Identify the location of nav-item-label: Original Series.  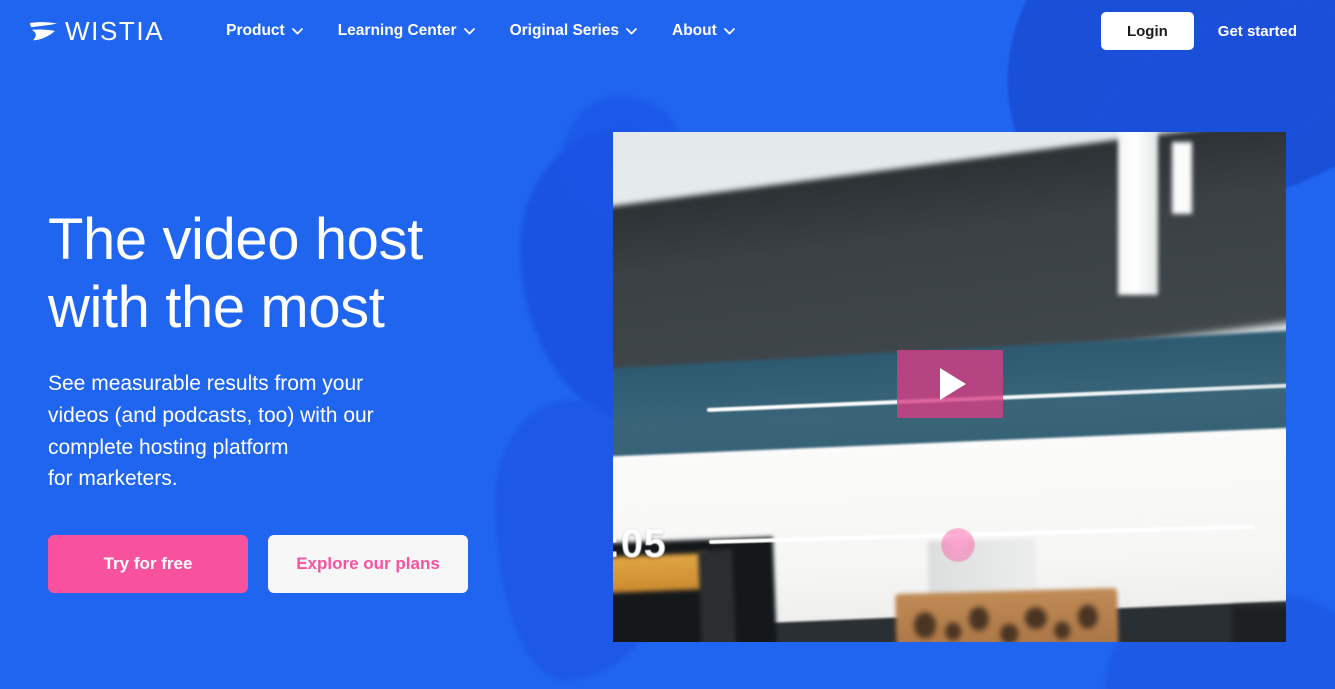
(564, 30).